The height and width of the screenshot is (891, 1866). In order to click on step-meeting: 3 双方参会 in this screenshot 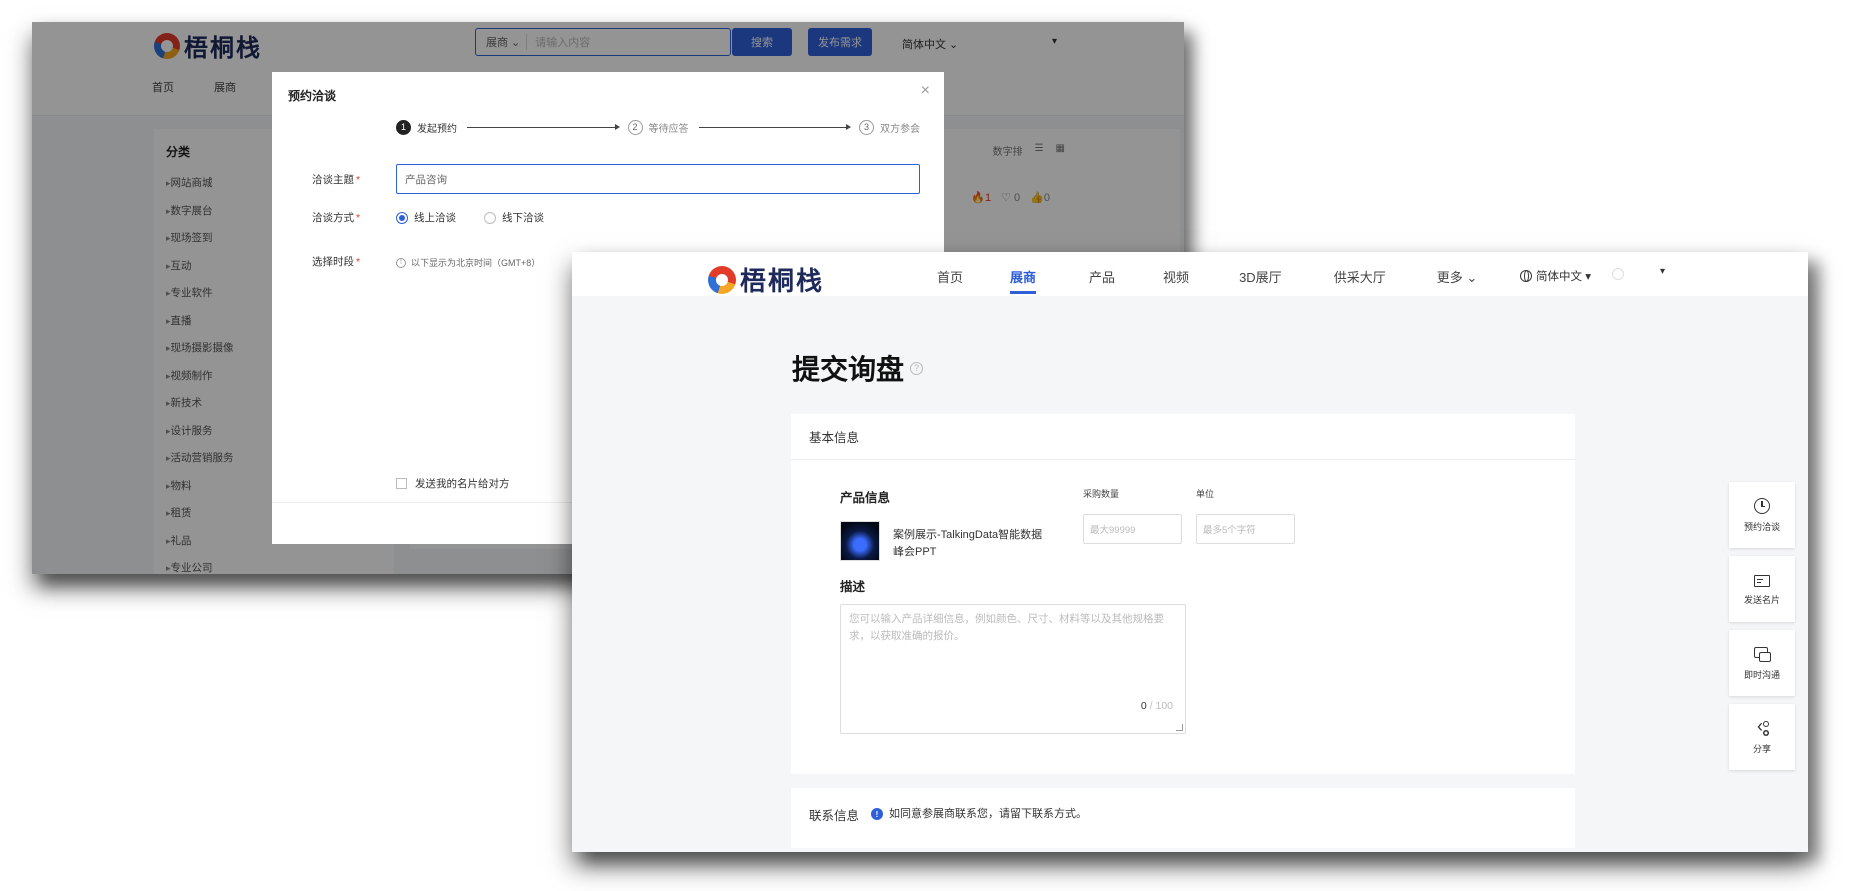, I will do `click(889, 127)`.